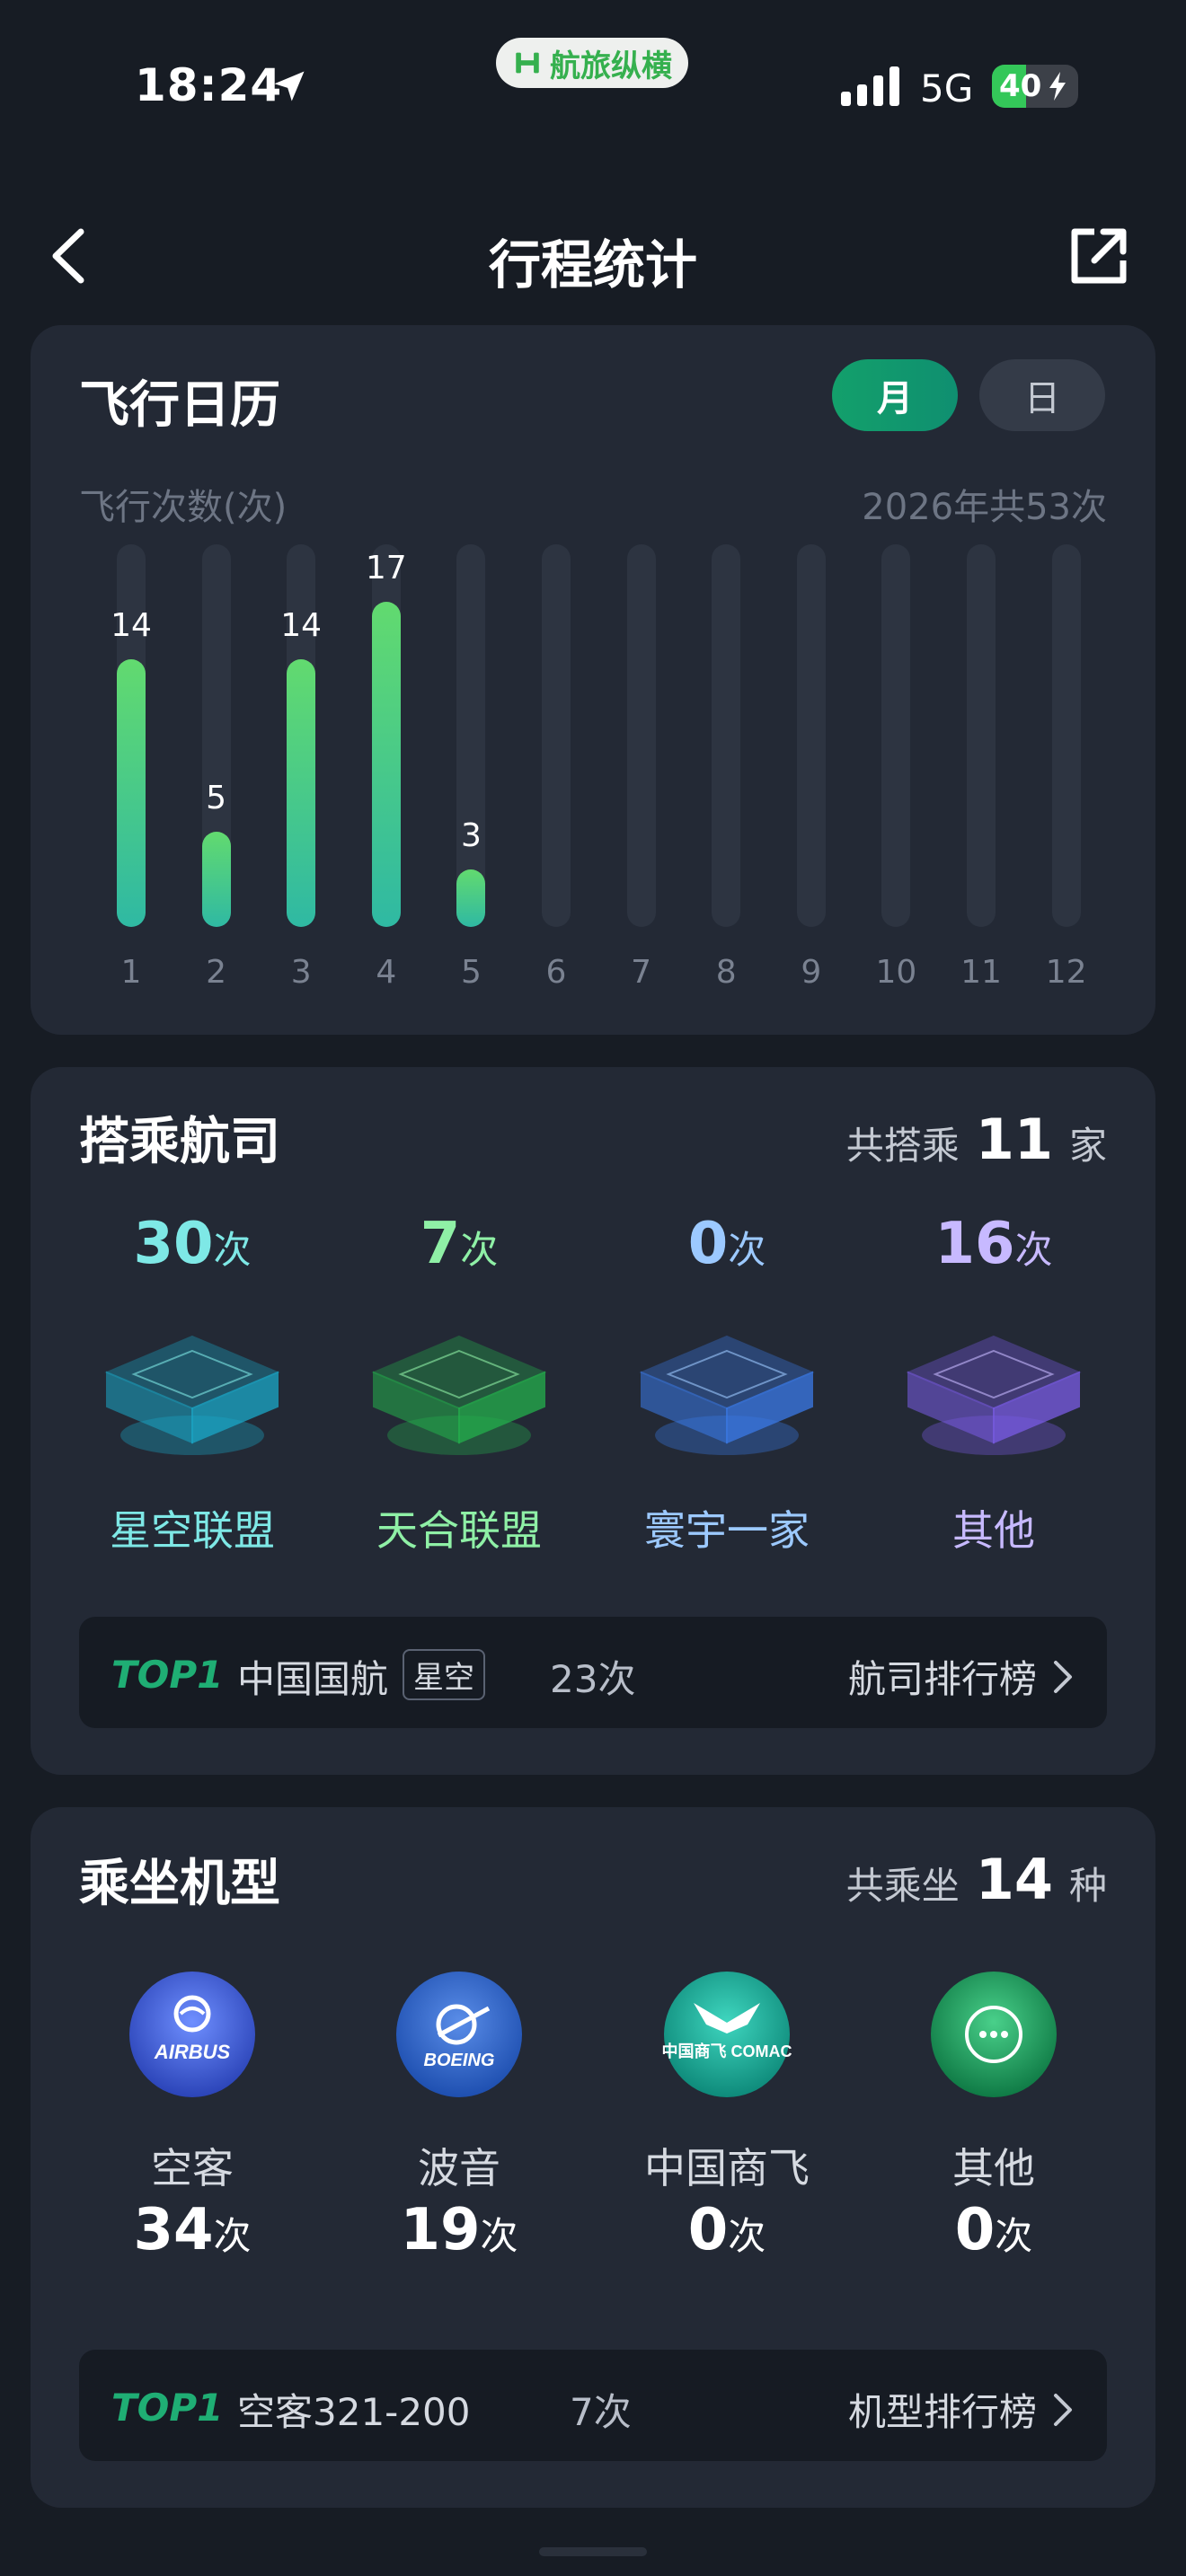  I want to click on aircraft-ranking-link: 机型排行榜, so click(961, 2409).